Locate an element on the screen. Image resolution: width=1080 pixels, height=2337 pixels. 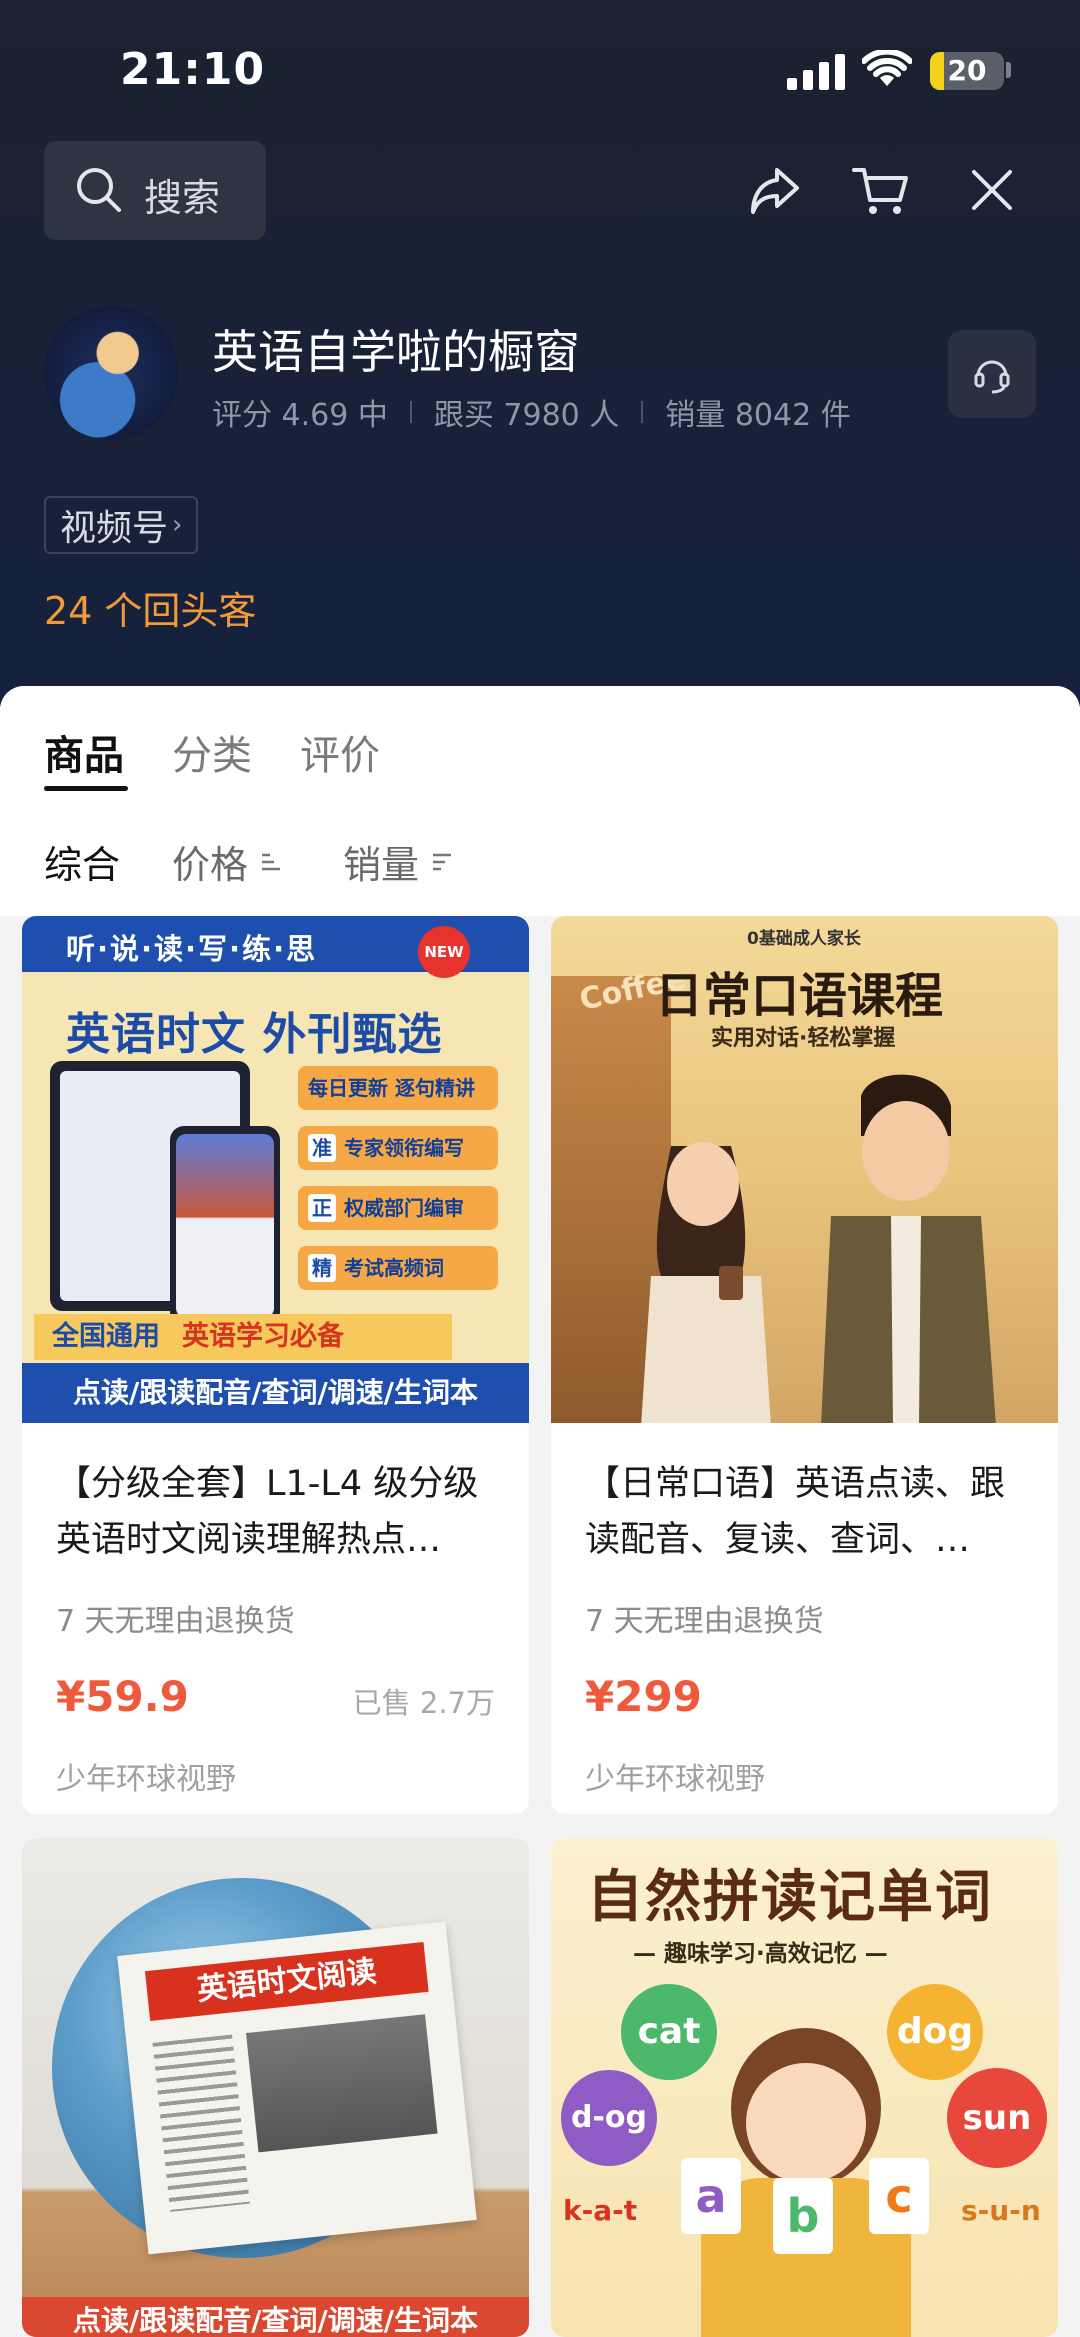
tab-categories: 分类 is located at coordinates (212, 752).